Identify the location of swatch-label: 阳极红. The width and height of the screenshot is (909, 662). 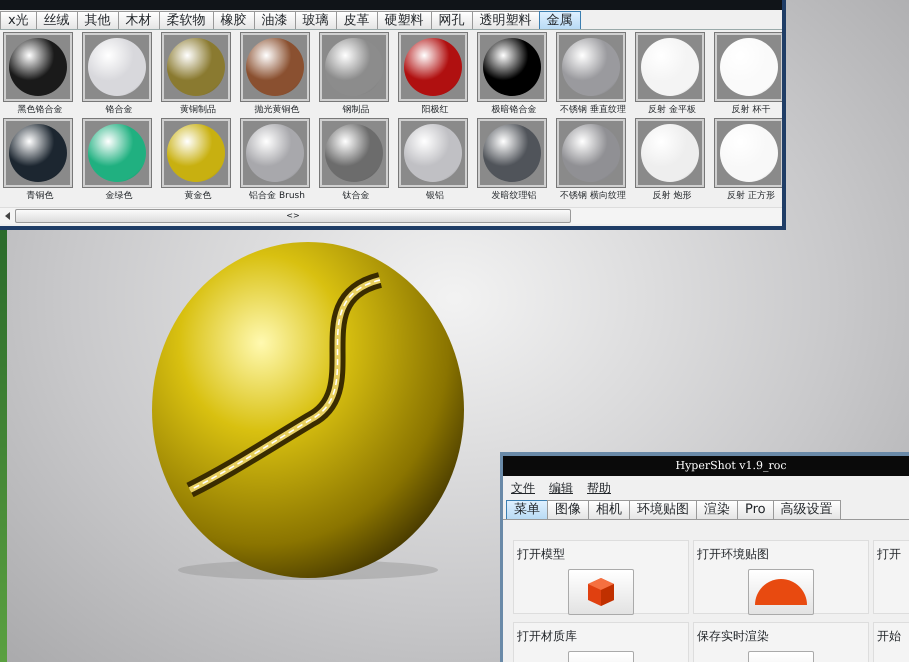
(435, 110).